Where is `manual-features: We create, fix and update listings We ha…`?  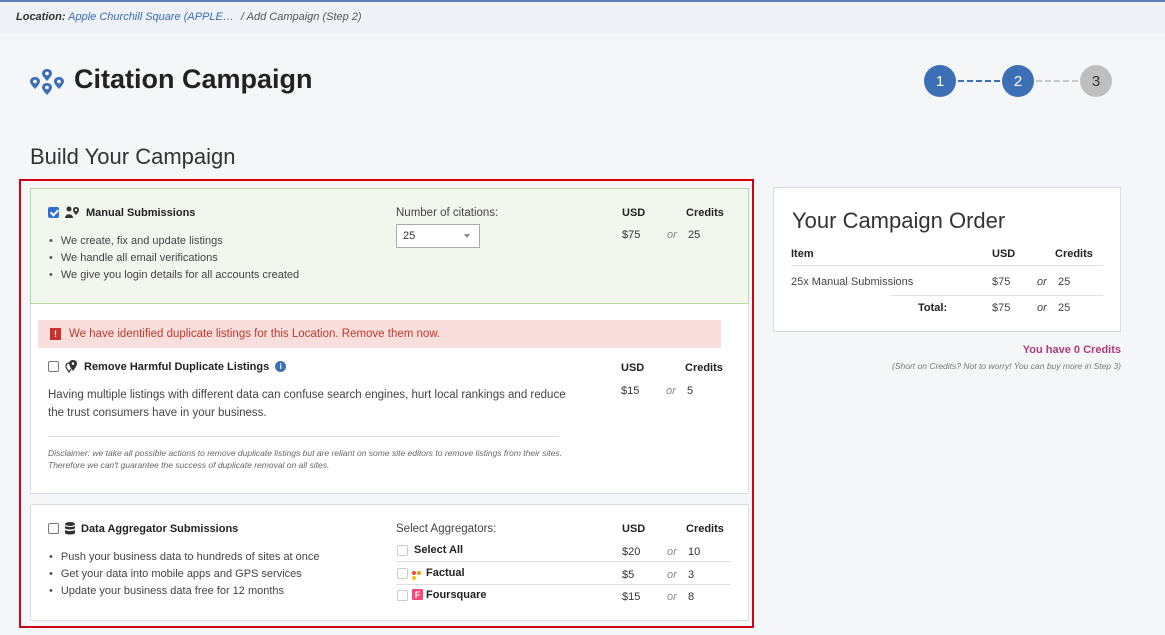
manual-features: We create, fix and update listings We ha… is located at coordinates (174, 258).